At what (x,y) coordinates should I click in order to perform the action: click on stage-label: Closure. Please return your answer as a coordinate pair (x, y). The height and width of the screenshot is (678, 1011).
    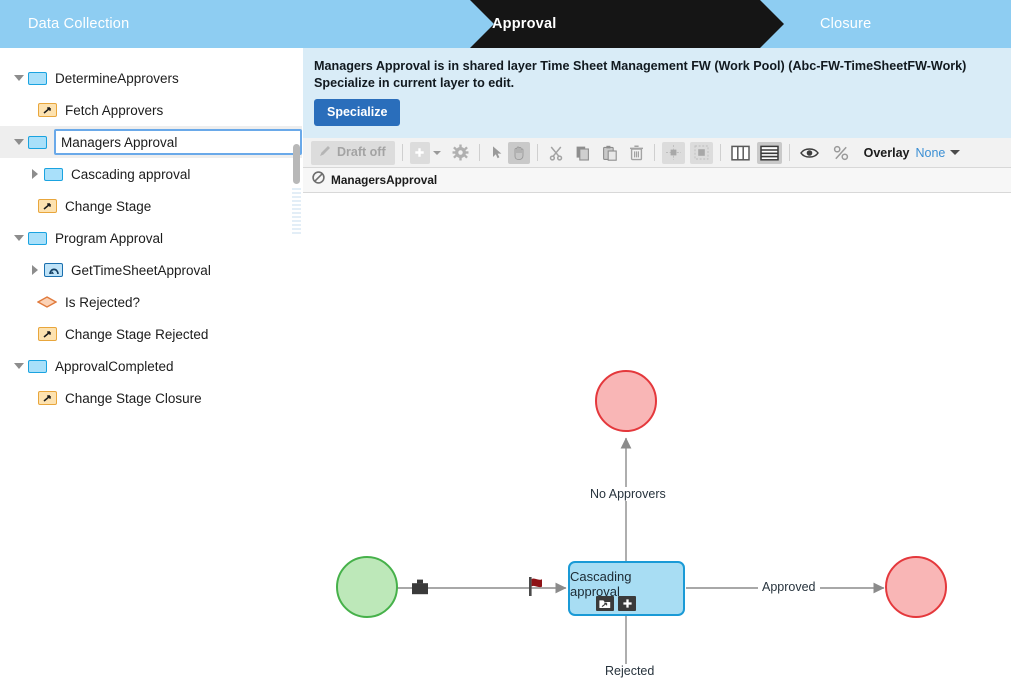
    Looking at the image, I should click on (846, 24).